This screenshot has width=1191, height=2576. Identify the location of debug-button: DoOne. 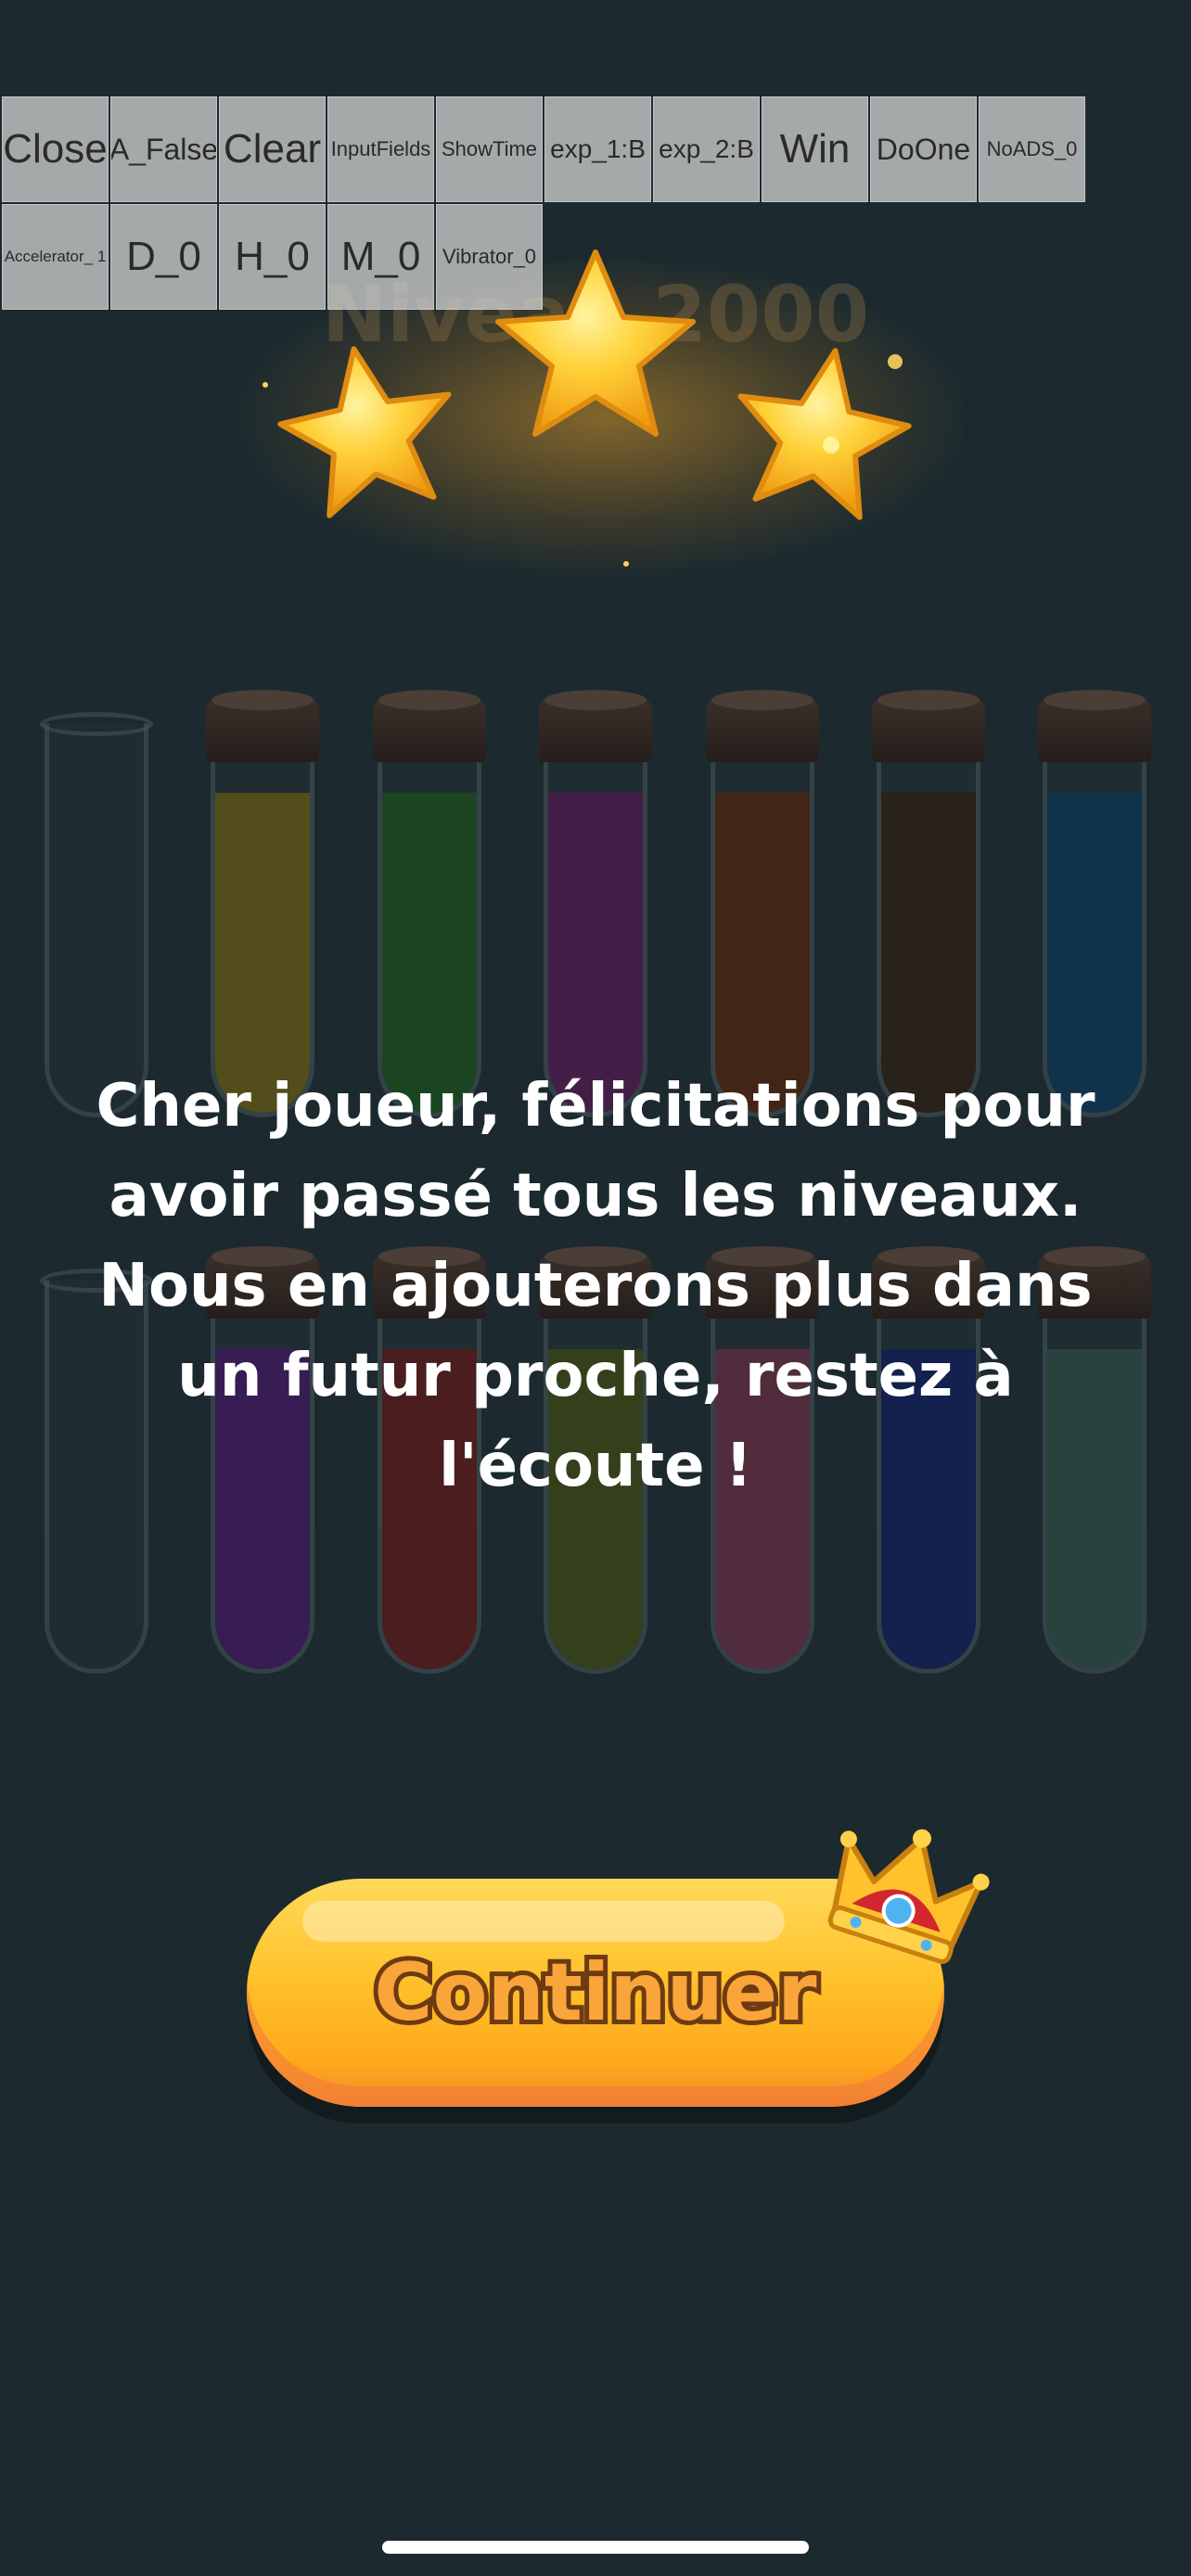
(923, 149).